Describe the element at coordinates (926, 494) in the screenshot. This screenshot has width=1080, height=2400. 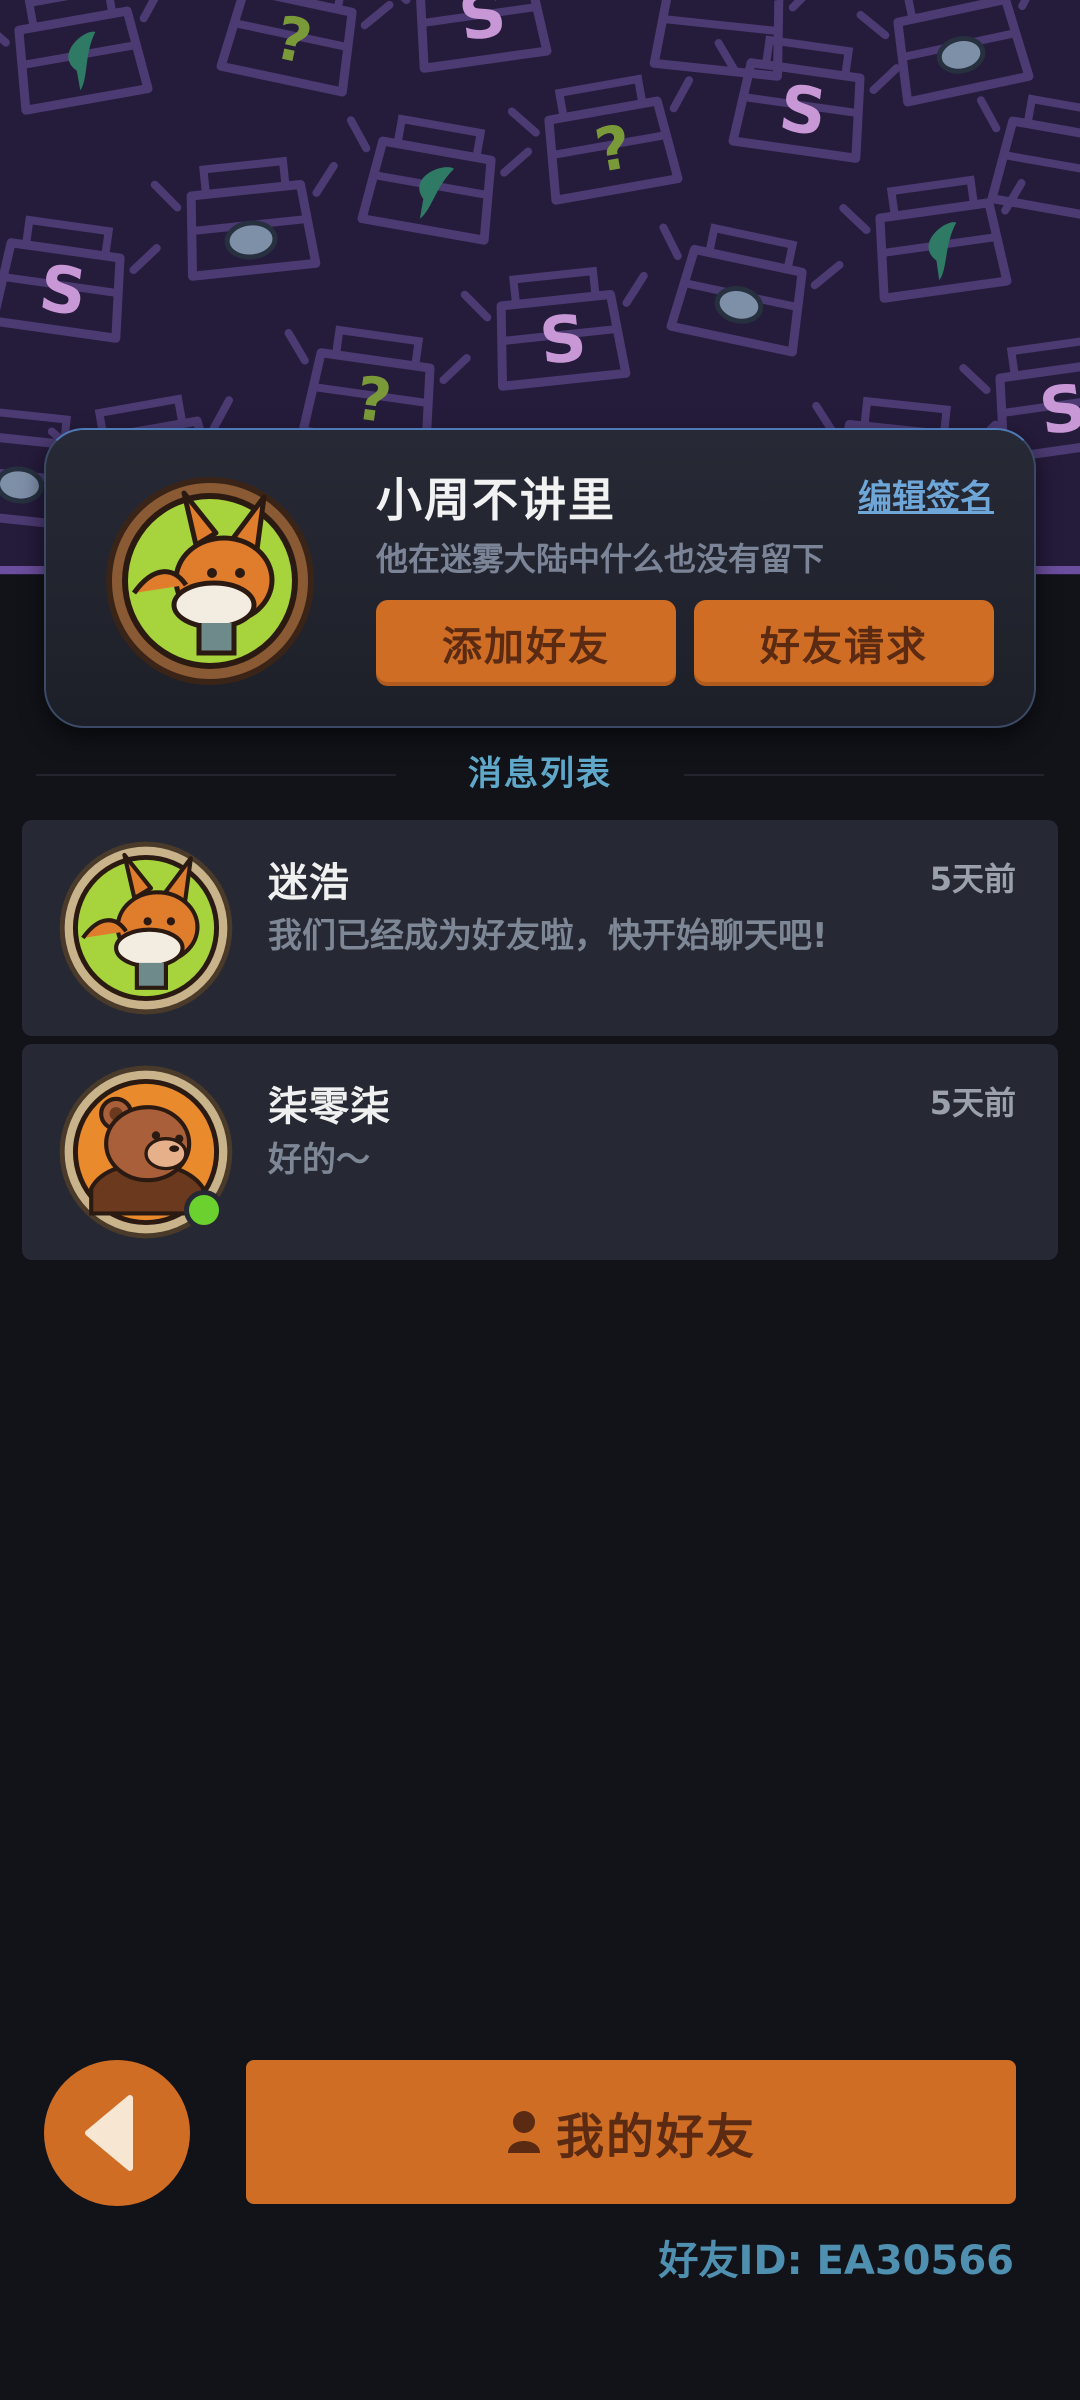
I see `edit-signature-link: 编辑签名` at that location.